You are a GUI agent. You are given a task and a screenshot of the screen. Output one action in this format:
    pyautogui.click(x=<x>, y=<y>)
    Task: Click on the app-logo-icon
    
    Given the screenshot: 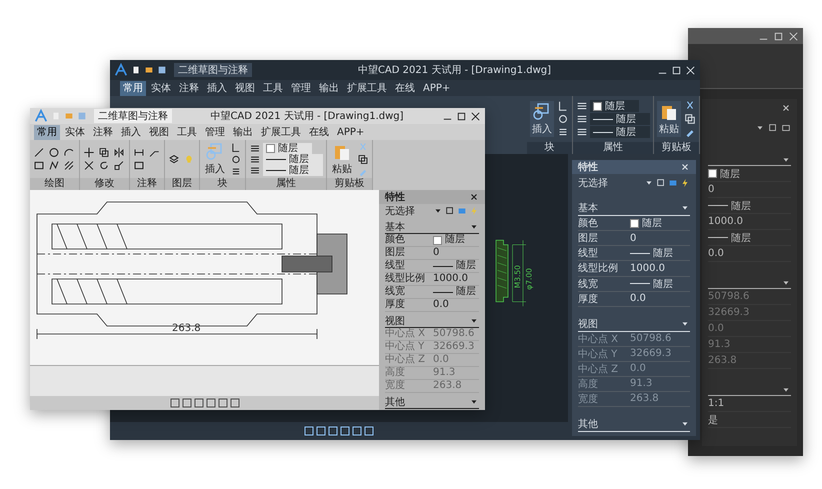 What is the action you would take?
    pyautogui.click(x=41, y=116)
    